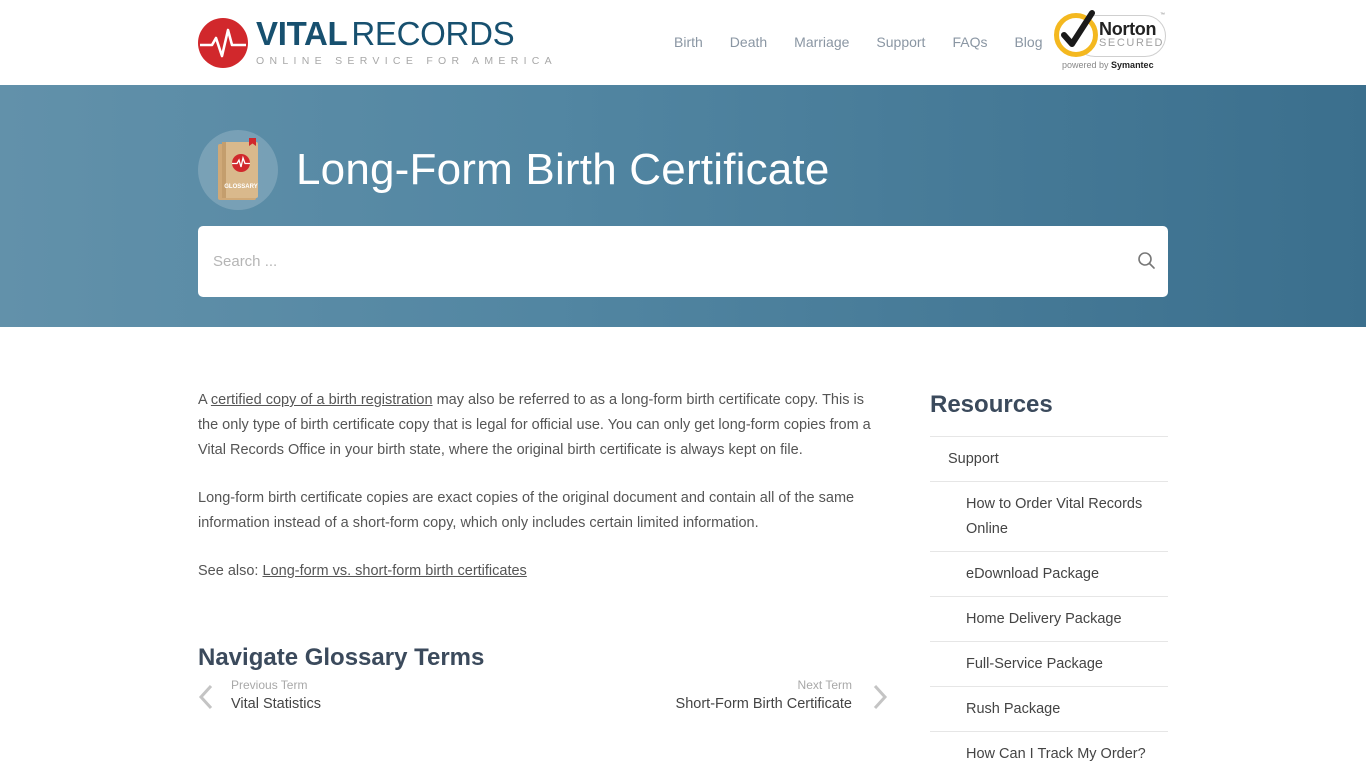 This screenshot has width=1366, height=768. I want to click on main-nav: Birth Death Marriage Support FAQs Blog, so click(872, 42).